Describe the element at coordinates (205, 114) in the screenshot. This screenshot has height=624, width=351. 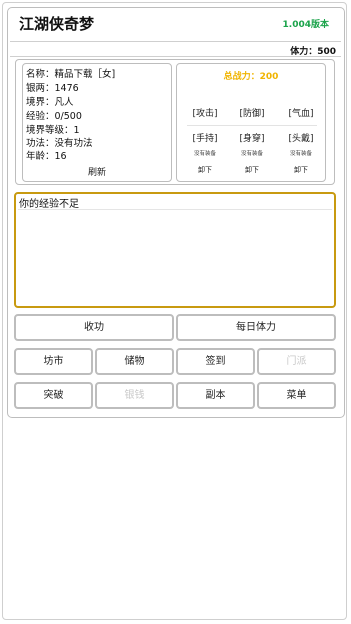
I see `stat-attack: [攻击]` at that location.